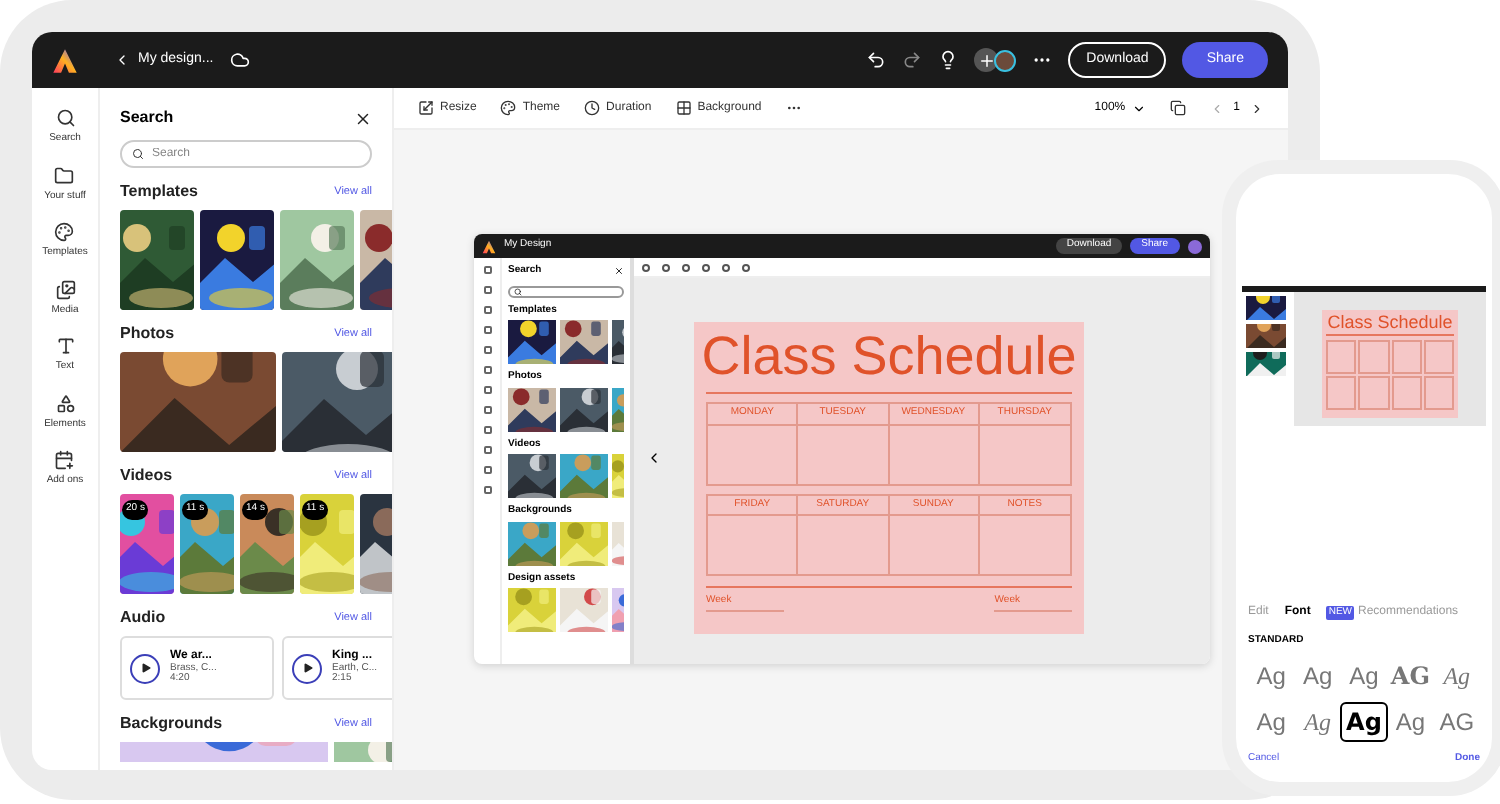 The image size is (1500, 804). Describe the element at coordinates (592, 108) in the screenshot. I see `clock-icon` at that location.